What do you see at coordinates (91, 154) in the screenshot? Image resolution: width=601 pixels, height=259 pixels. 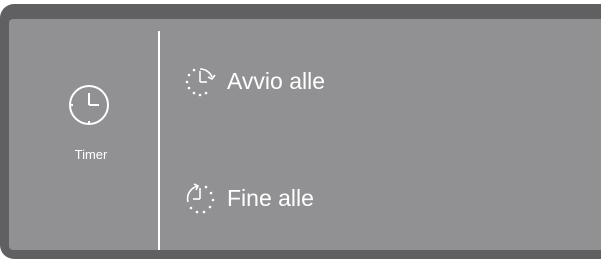 I see `timer-label: Timer` at bounding box center [91, 154].